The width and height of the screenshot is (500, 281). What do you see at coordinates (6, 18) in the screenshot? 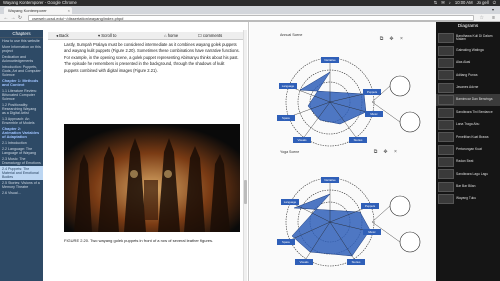
I see `back-arrow-icon: ←` at bounding box center [6, 18].